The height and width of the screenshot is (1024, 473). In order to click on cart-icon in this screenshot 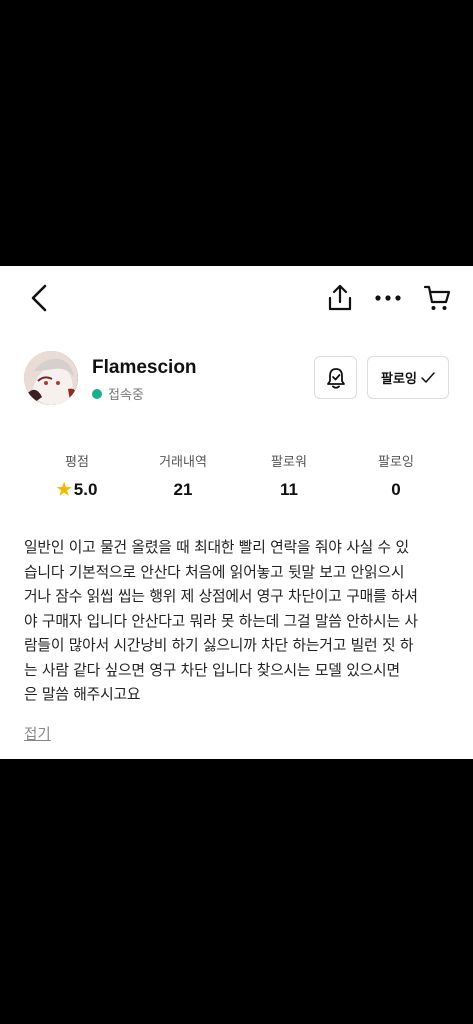, I will do `click(437, 297)`.